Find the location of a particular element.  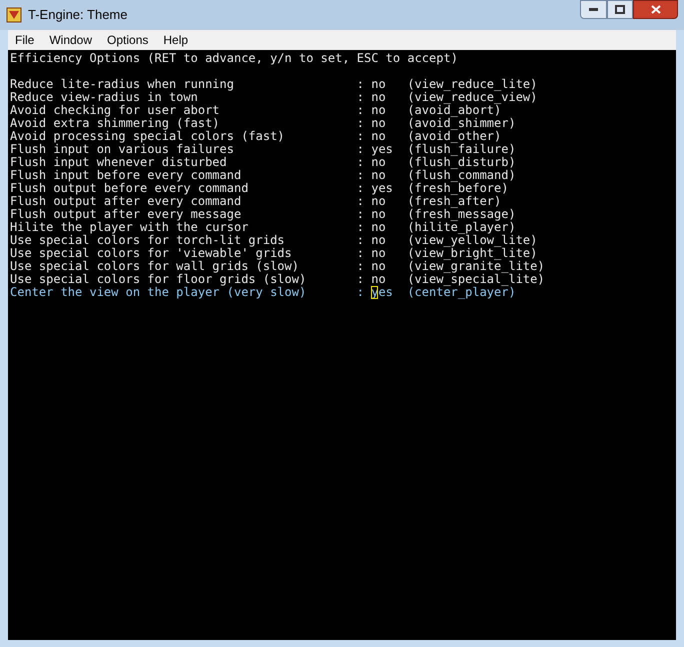

option-row: Flush input whenever disturbed : no (flush_disturb) is located at coordinates (343, 162).